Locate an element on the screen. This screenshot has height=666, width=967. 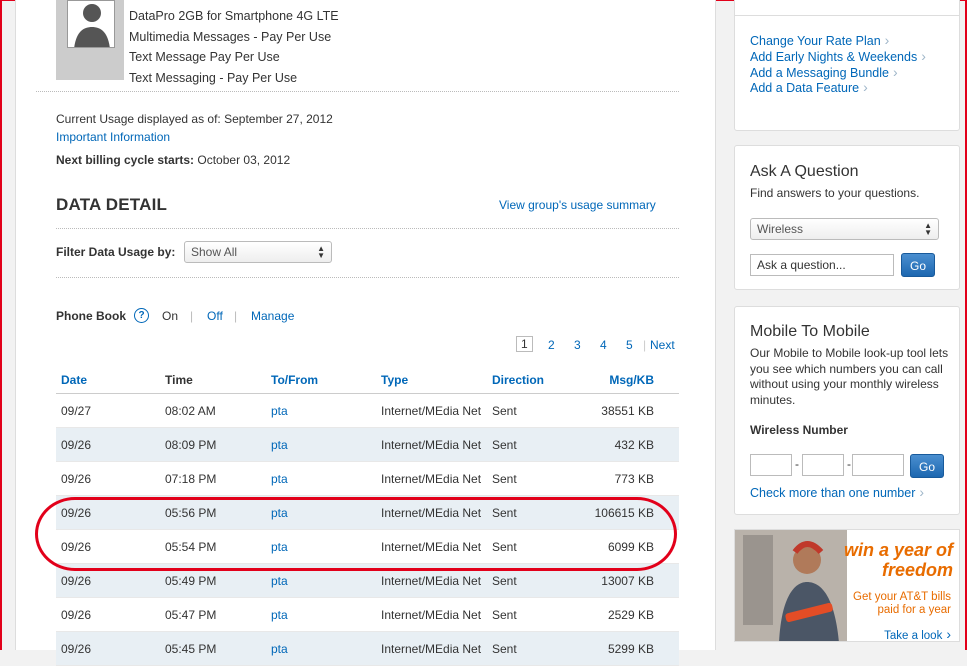
promo-photo is located at coordinates (791, 585).